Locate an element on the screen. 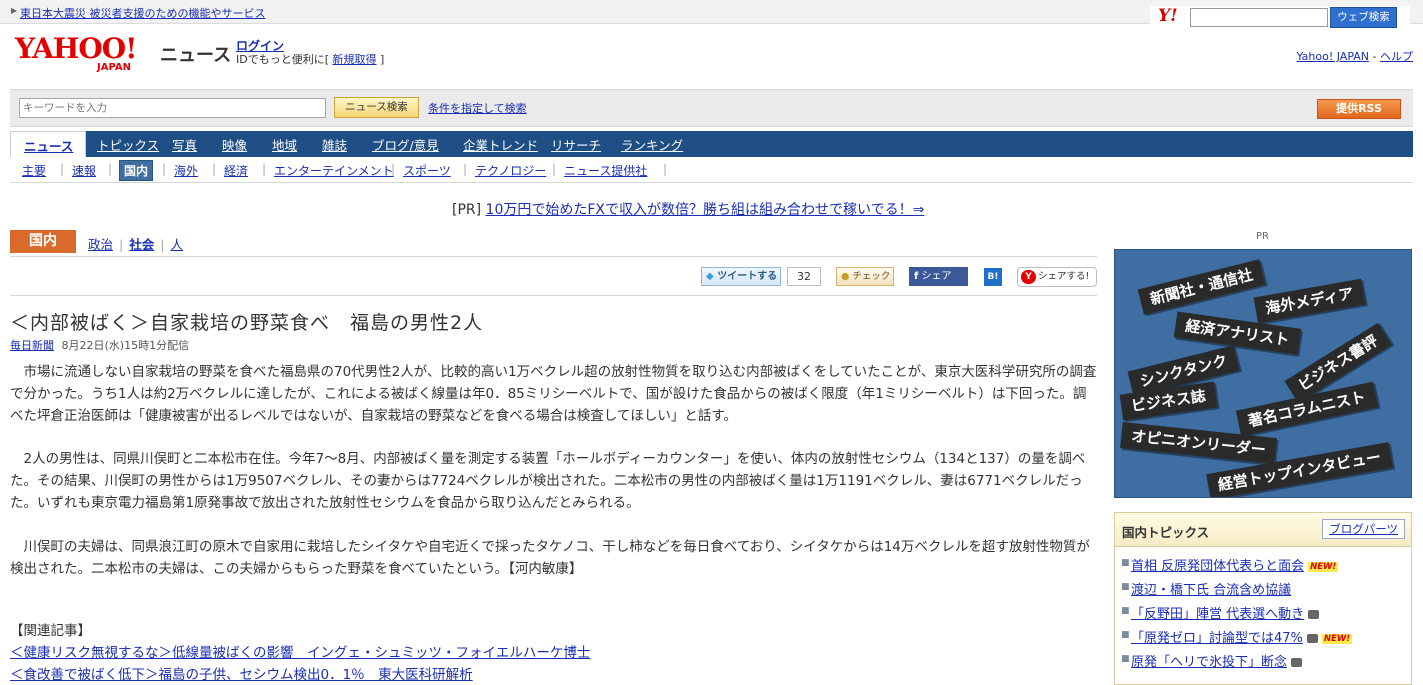 This screenshot has width=1423, height=685. topic-item: ■ 渡辺・橋下氏 合流含め協議 is located at coordinates (1266, 591).